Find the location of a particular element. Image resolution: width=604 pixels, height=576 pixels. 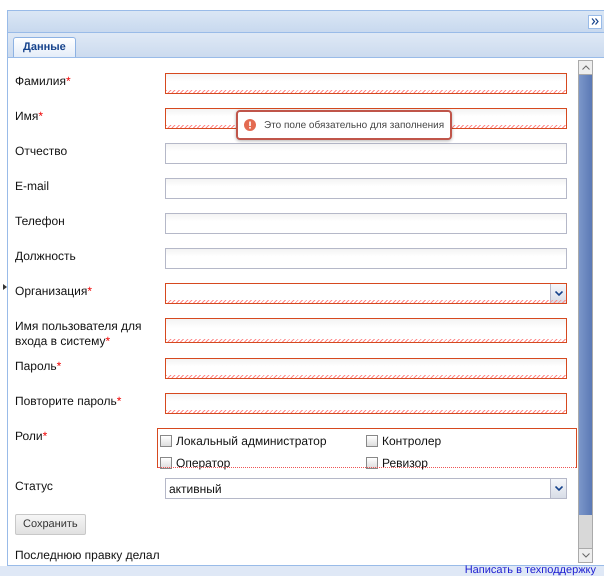

field-label: Роли* is located at coordinates (31, 436).